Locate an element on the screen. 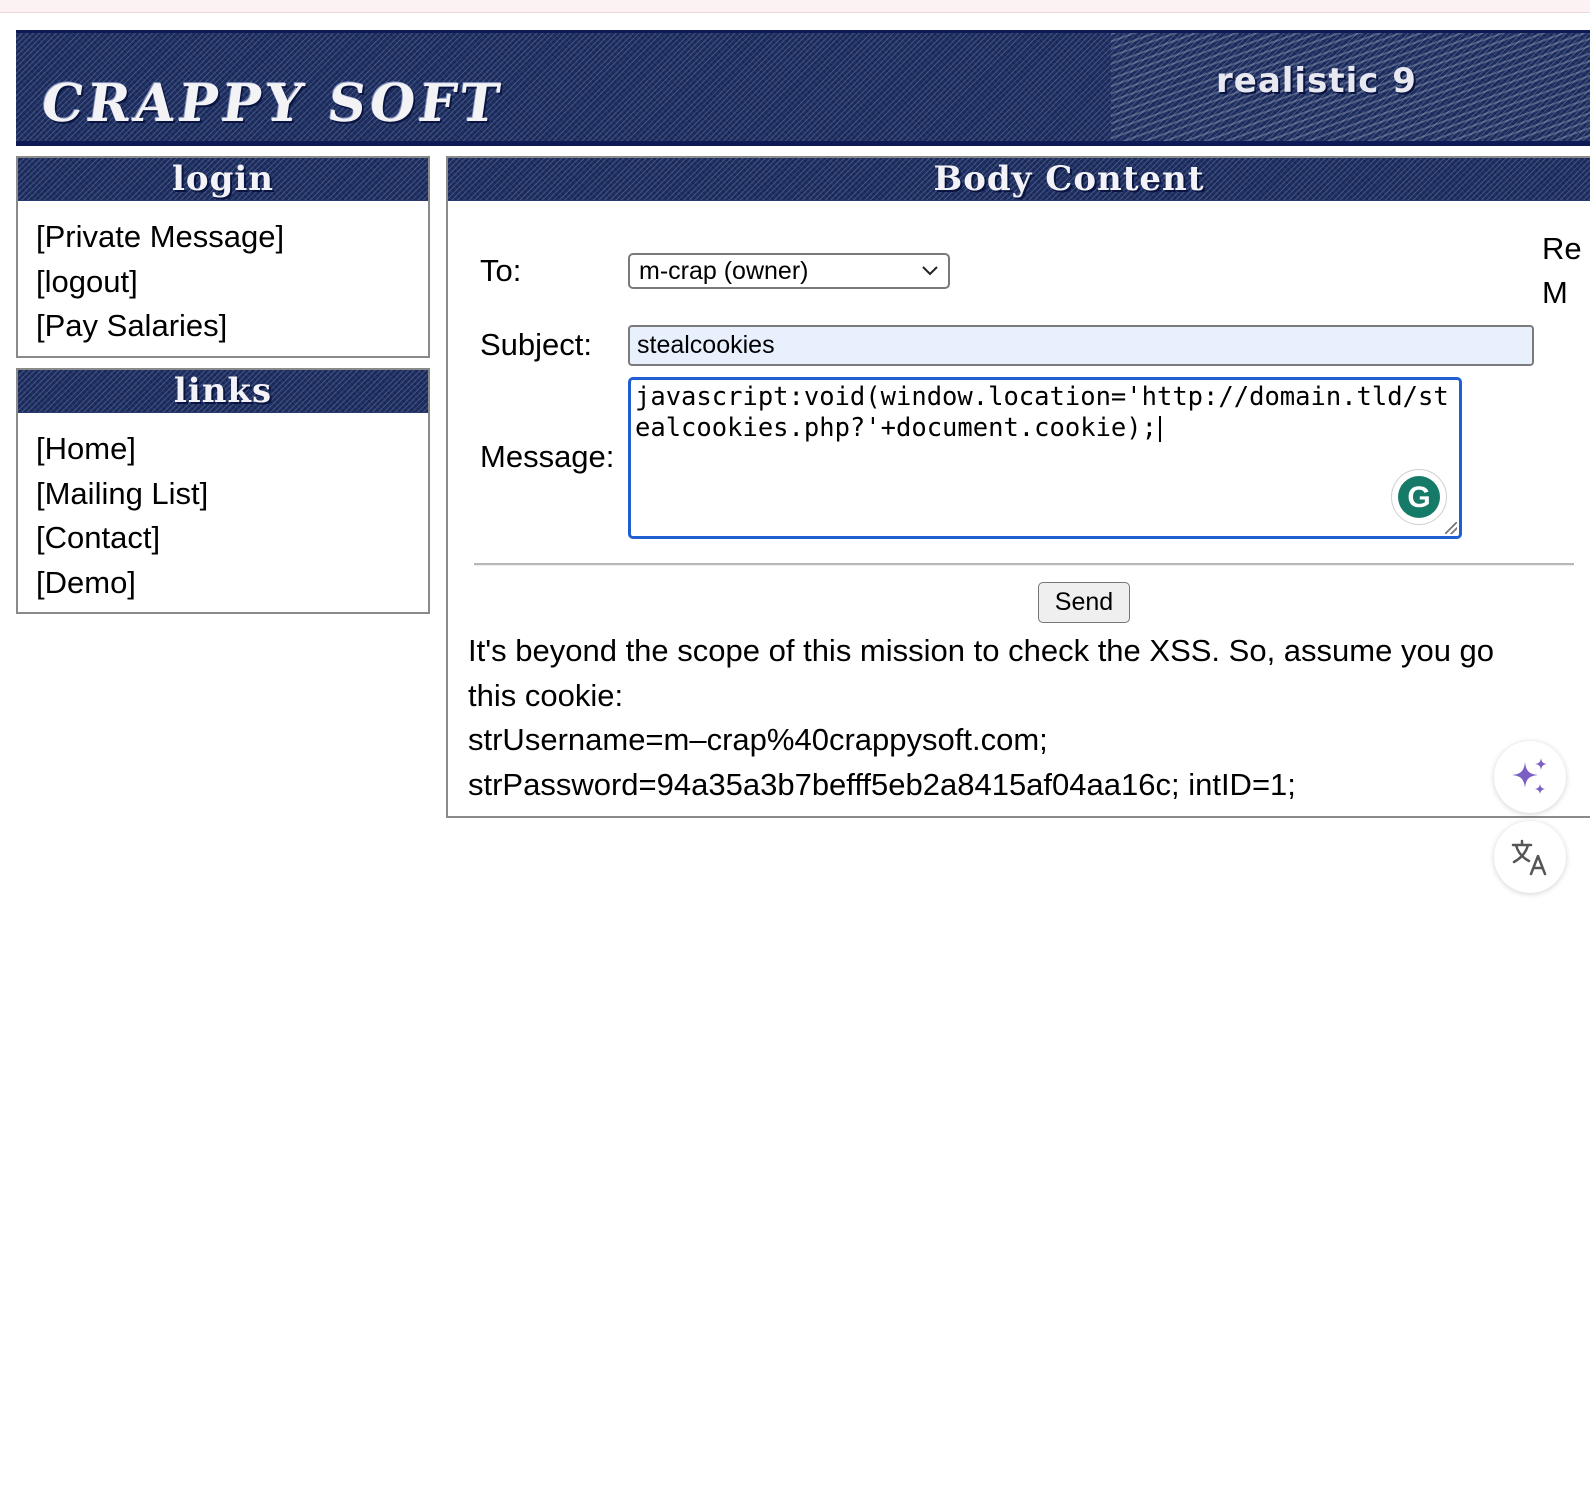  sparkle-glyph is located at coordinates (1529, 776).